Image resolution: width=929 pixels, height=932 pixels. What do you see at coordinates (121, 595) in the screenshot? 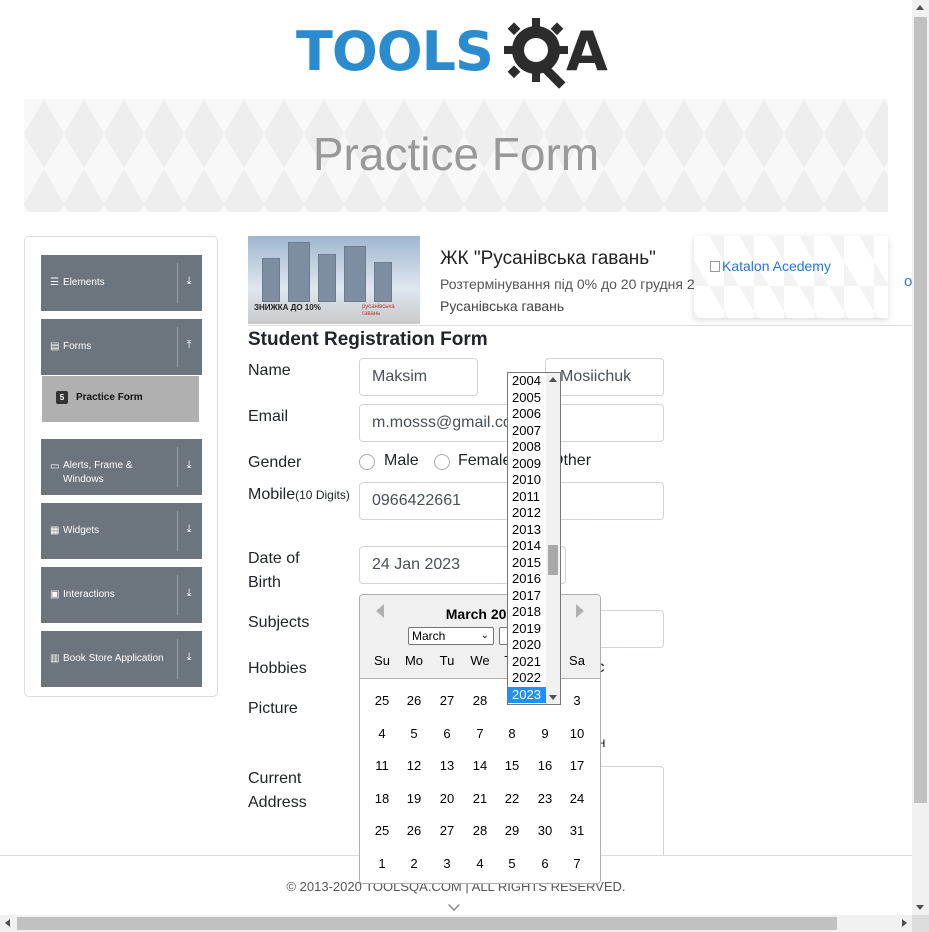
I see `sidebar-group-interactions: ▣ Interactions ⤓` at bounding box center [121, 595].